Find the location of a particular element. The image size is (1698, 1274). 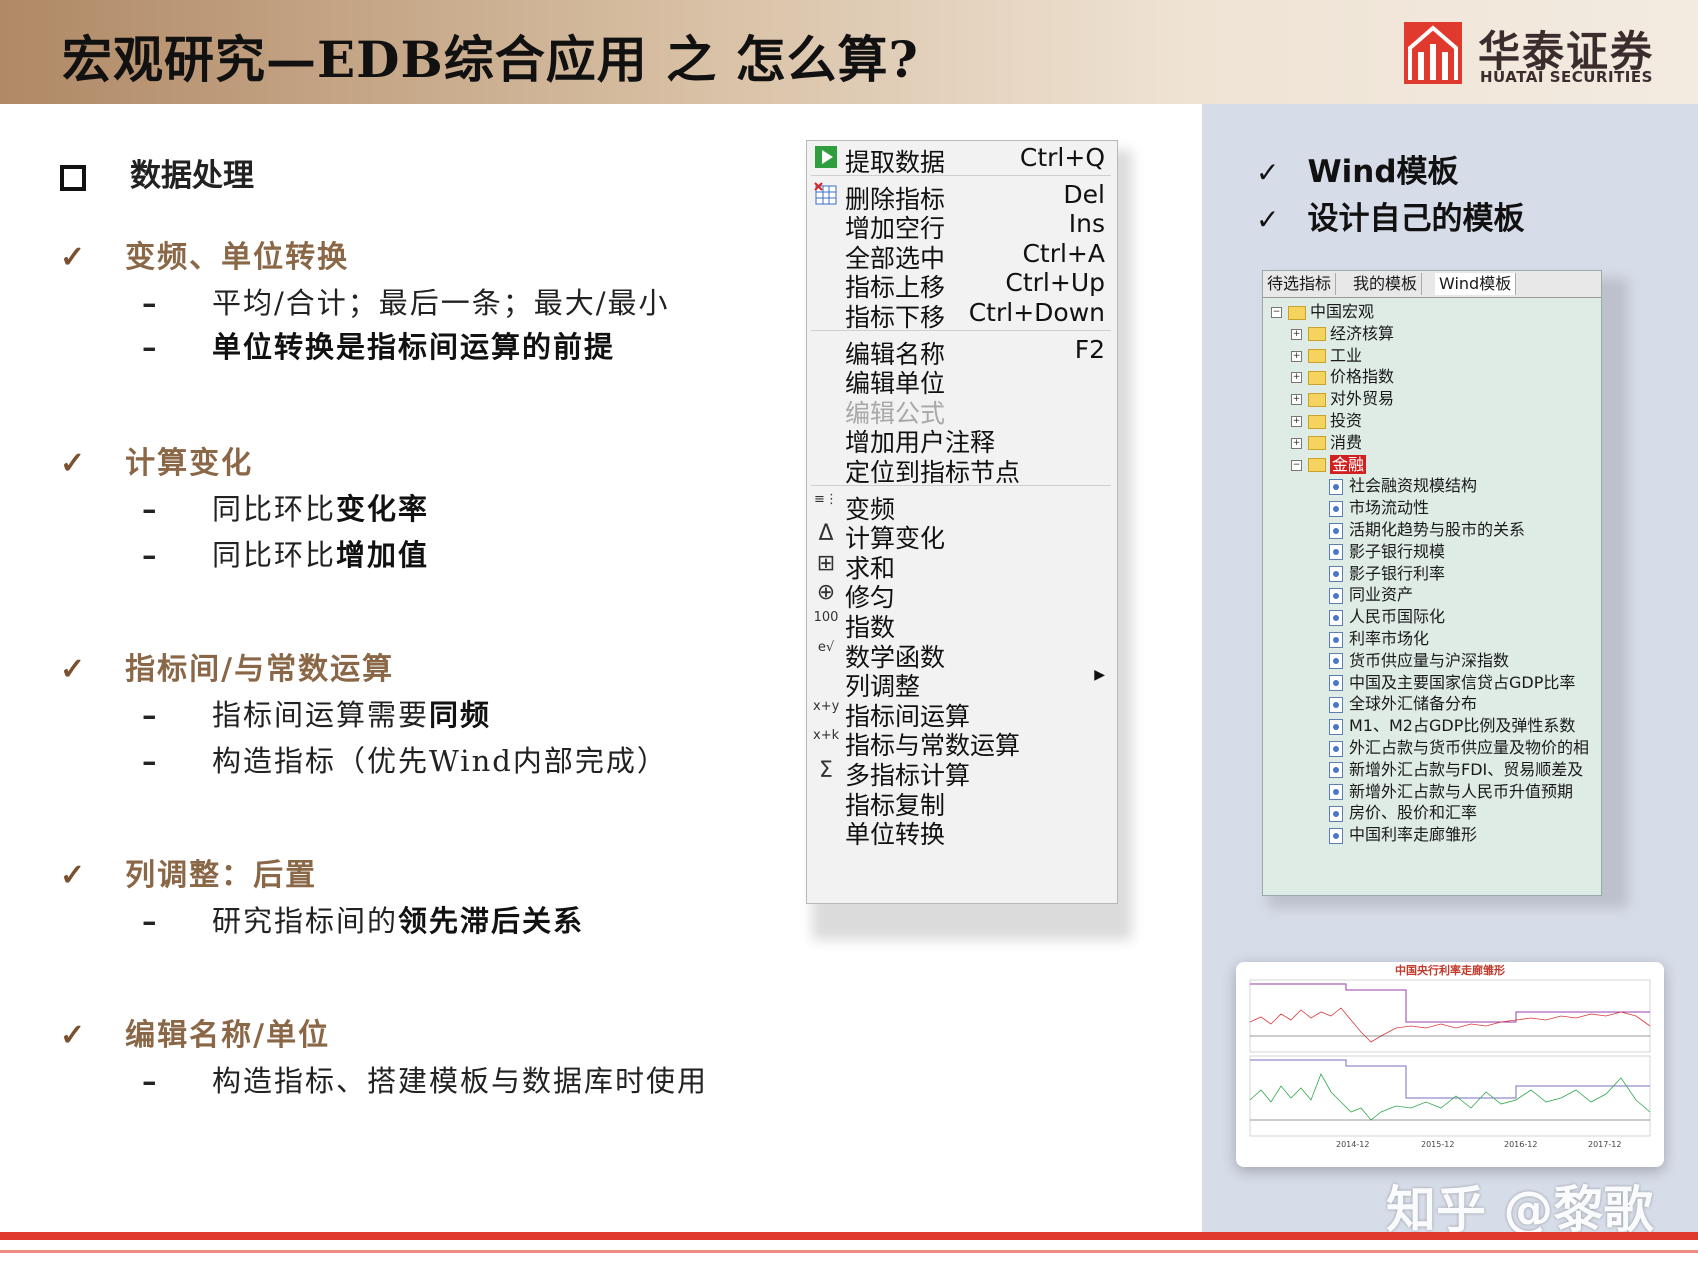

delete-table-icon is located at coordinates (826, 194).